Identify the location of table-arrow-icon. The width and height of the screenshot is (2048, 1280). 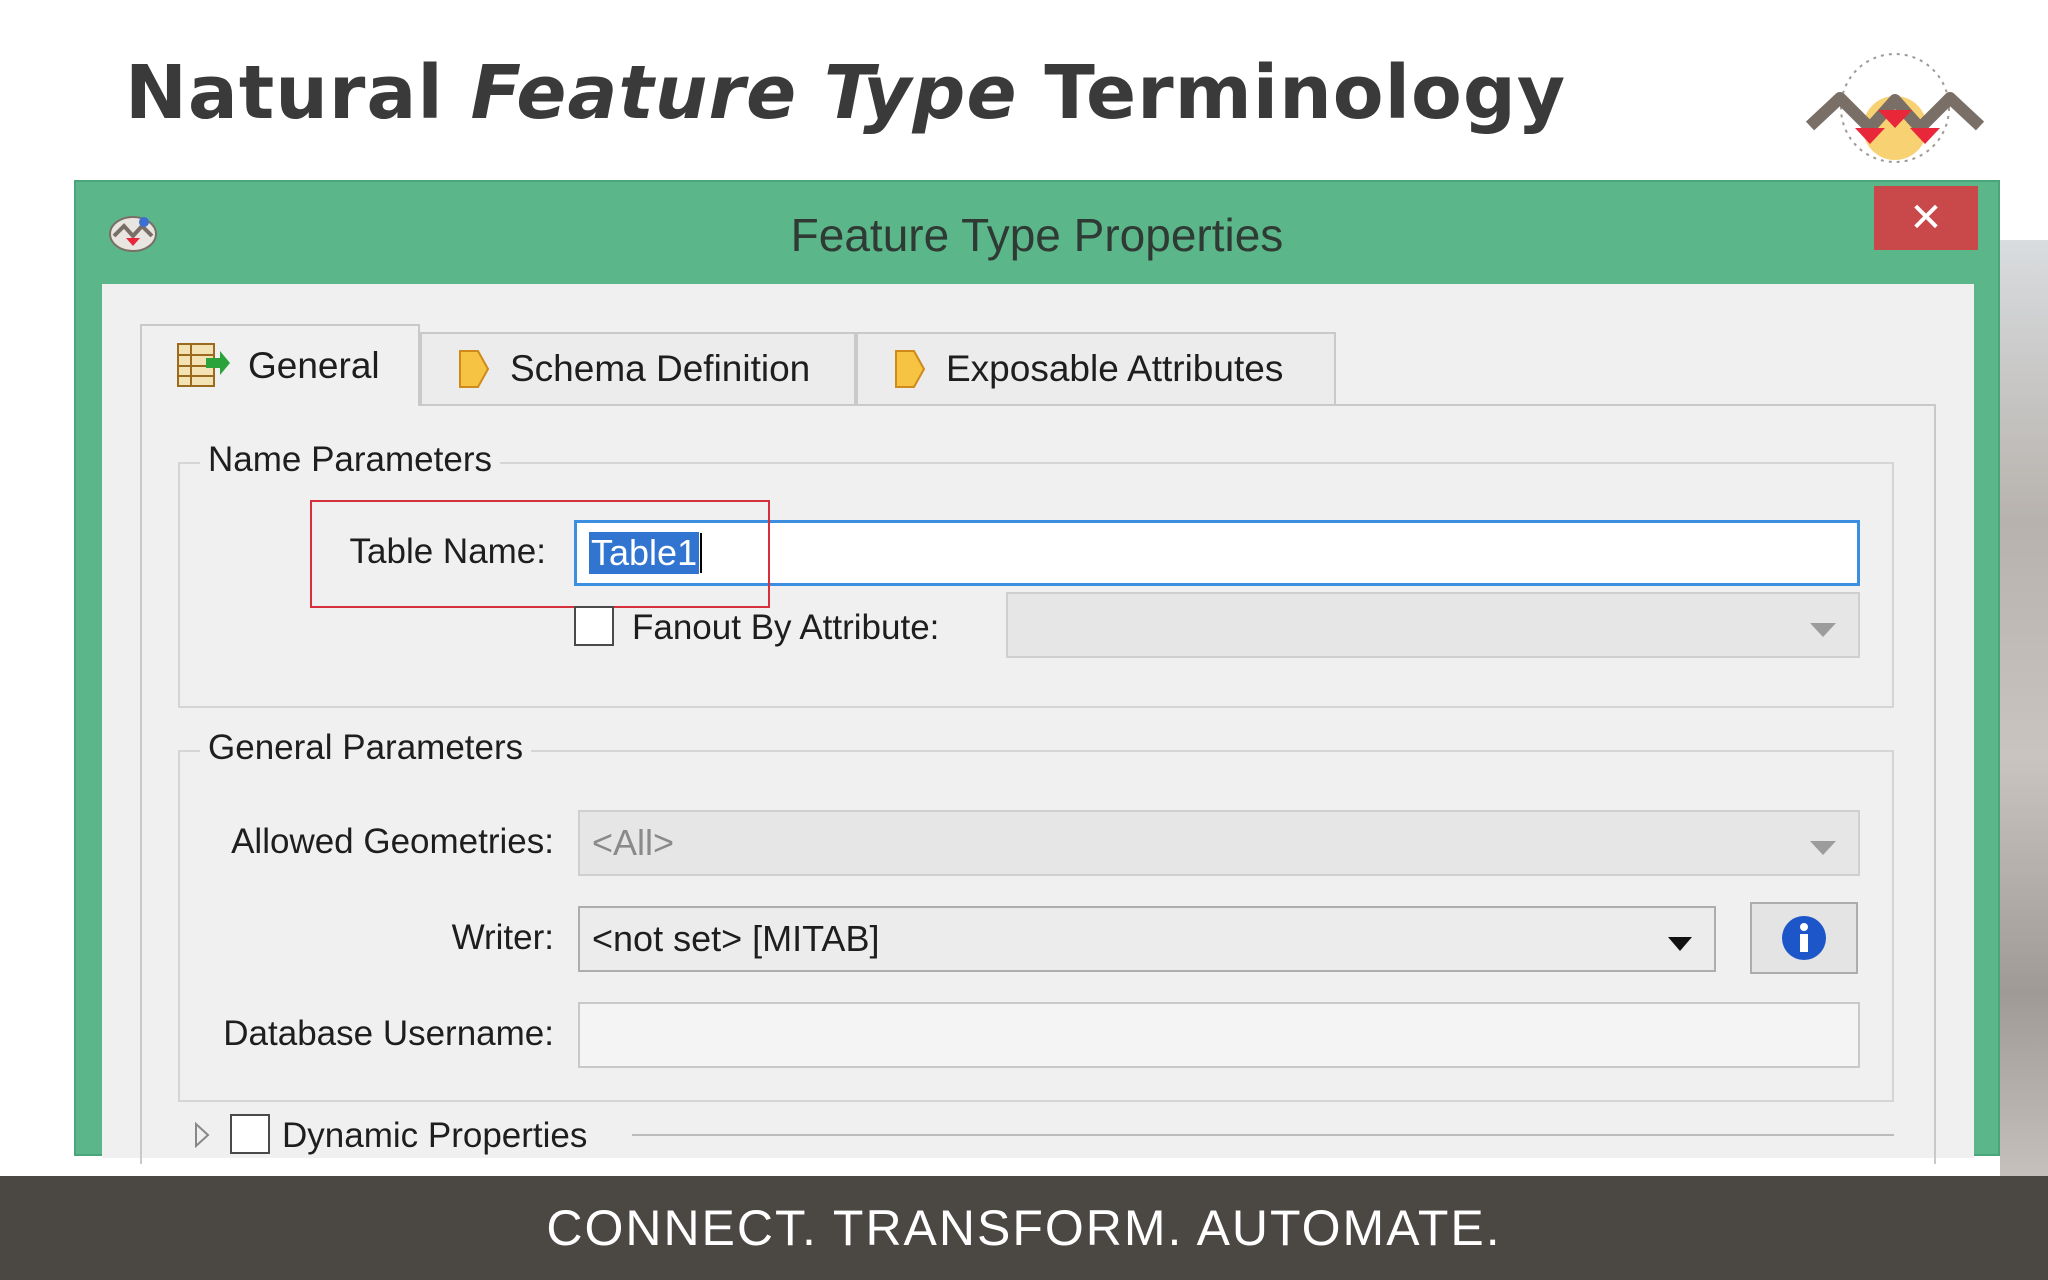
(203, 366).